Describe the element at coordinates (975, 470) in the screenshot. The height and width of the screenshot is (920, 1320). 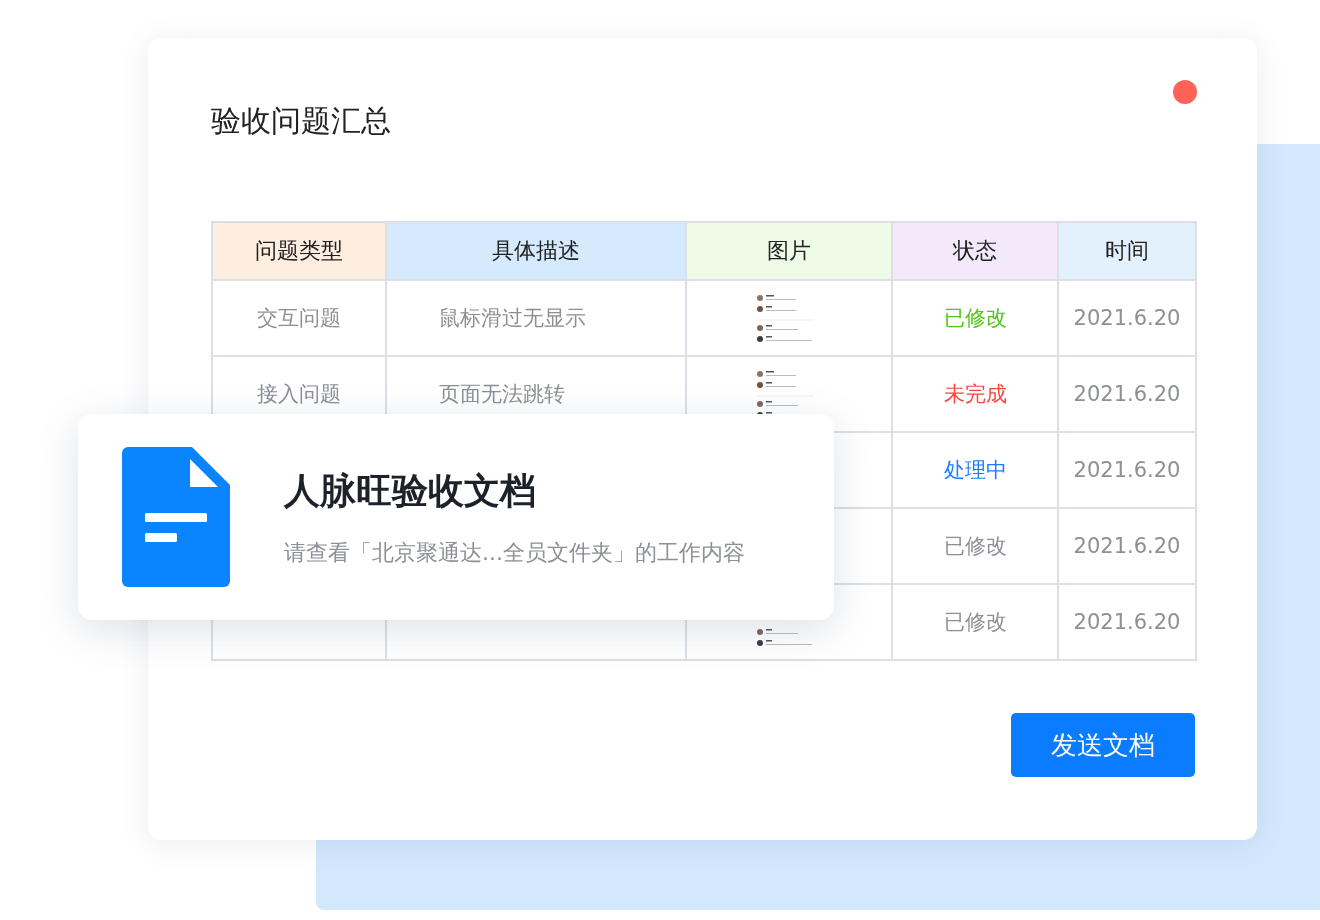
I see `status-label: 处理中` at that location.